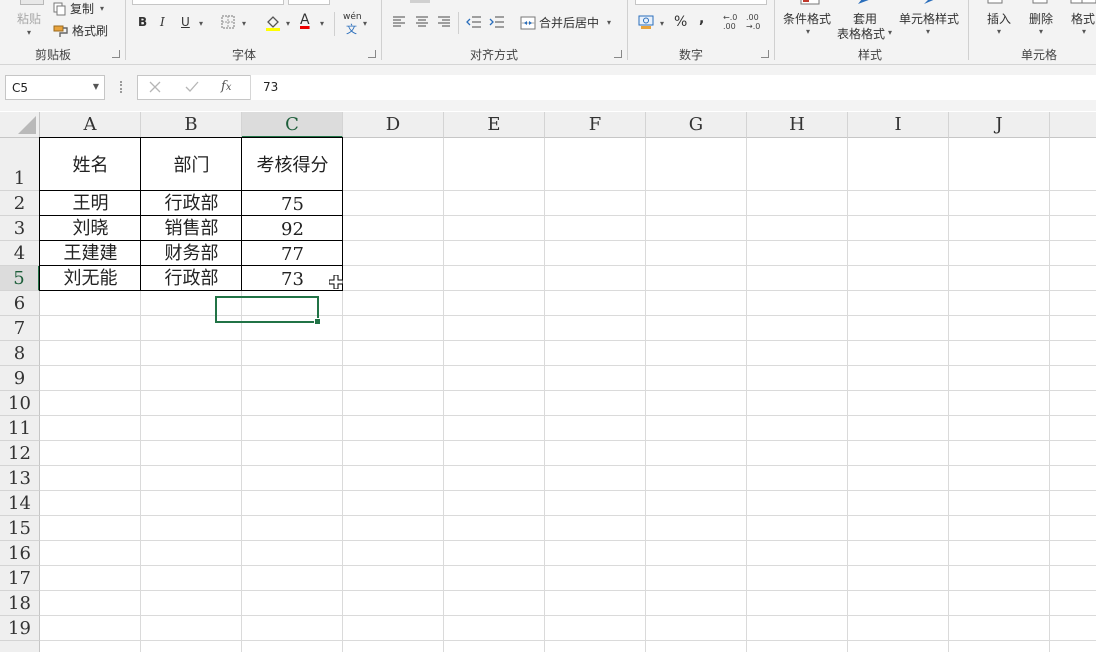 The width and height of the screenshot is (1096, 652). I want to click on select-all-corner, so click(20, 125).